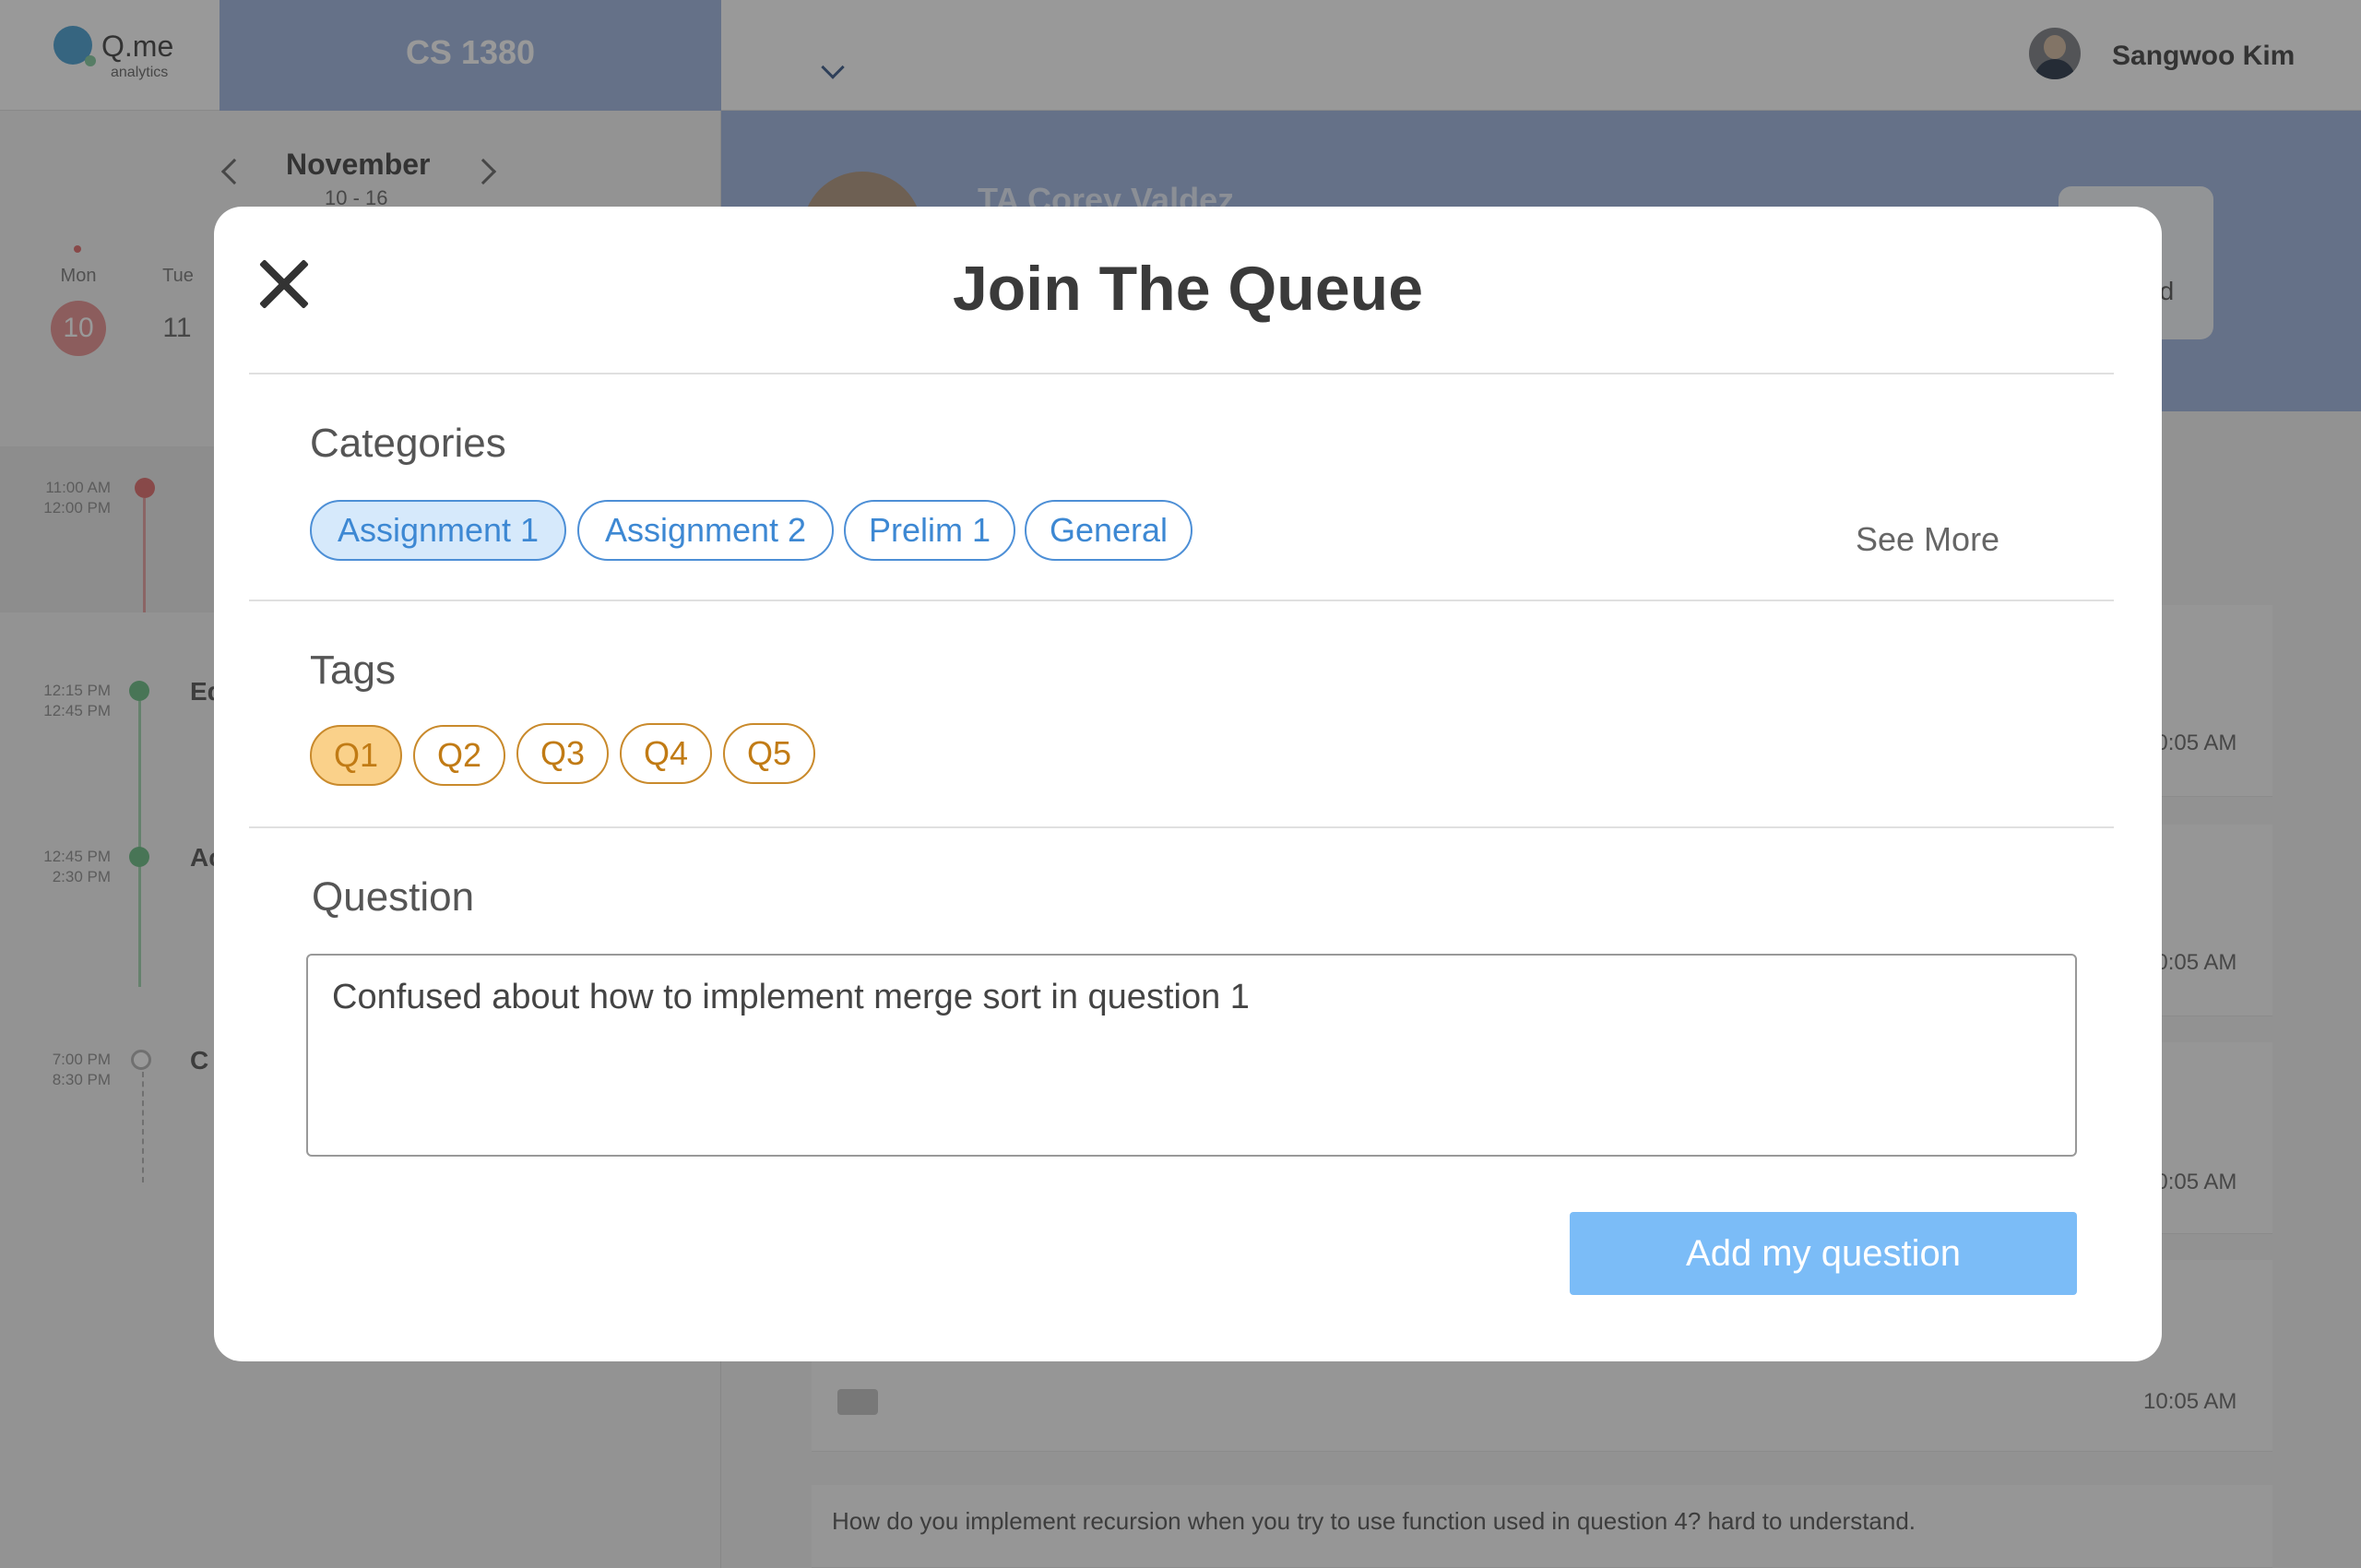 The width and height of the screenshot is (2361, 1568). I want to click on category-chip-assignment-1: Assignment 1, so click(438, 530).